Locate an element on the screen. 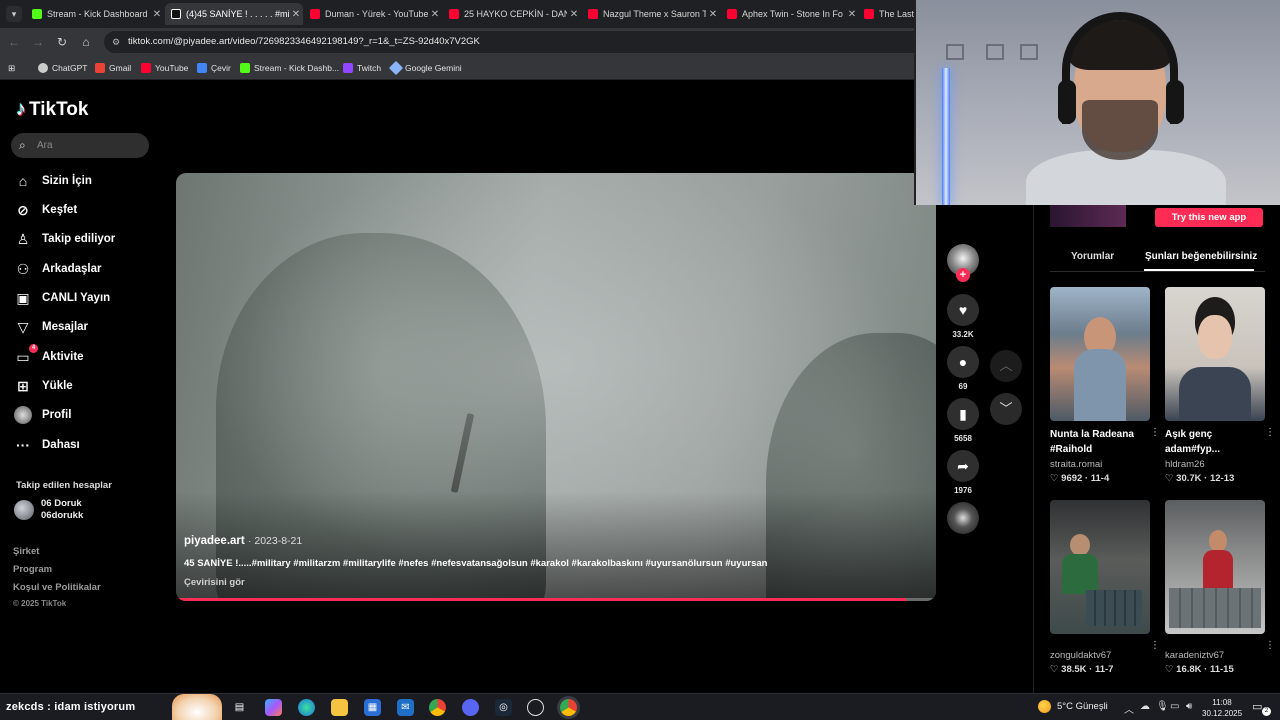 The width and height of the screenshot is (1280, 720). nav-live: ▣ CANLI Yayın is located at coordinates (62, 298).